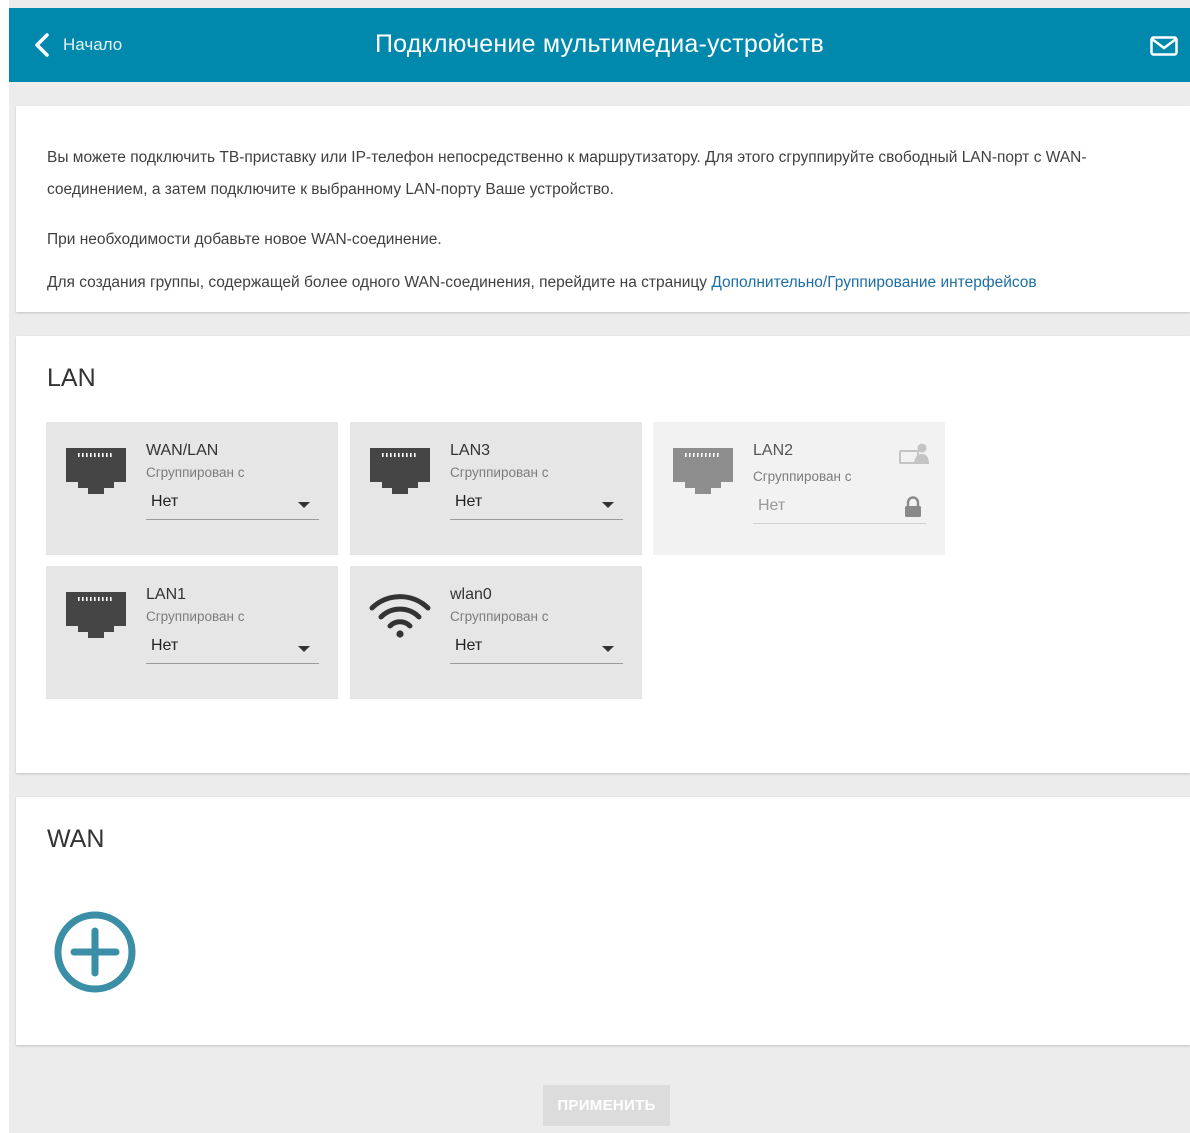  Describe the element at coordinates (839, 508) in the screenshot. I see `group-select-locked: Нет` at that location.